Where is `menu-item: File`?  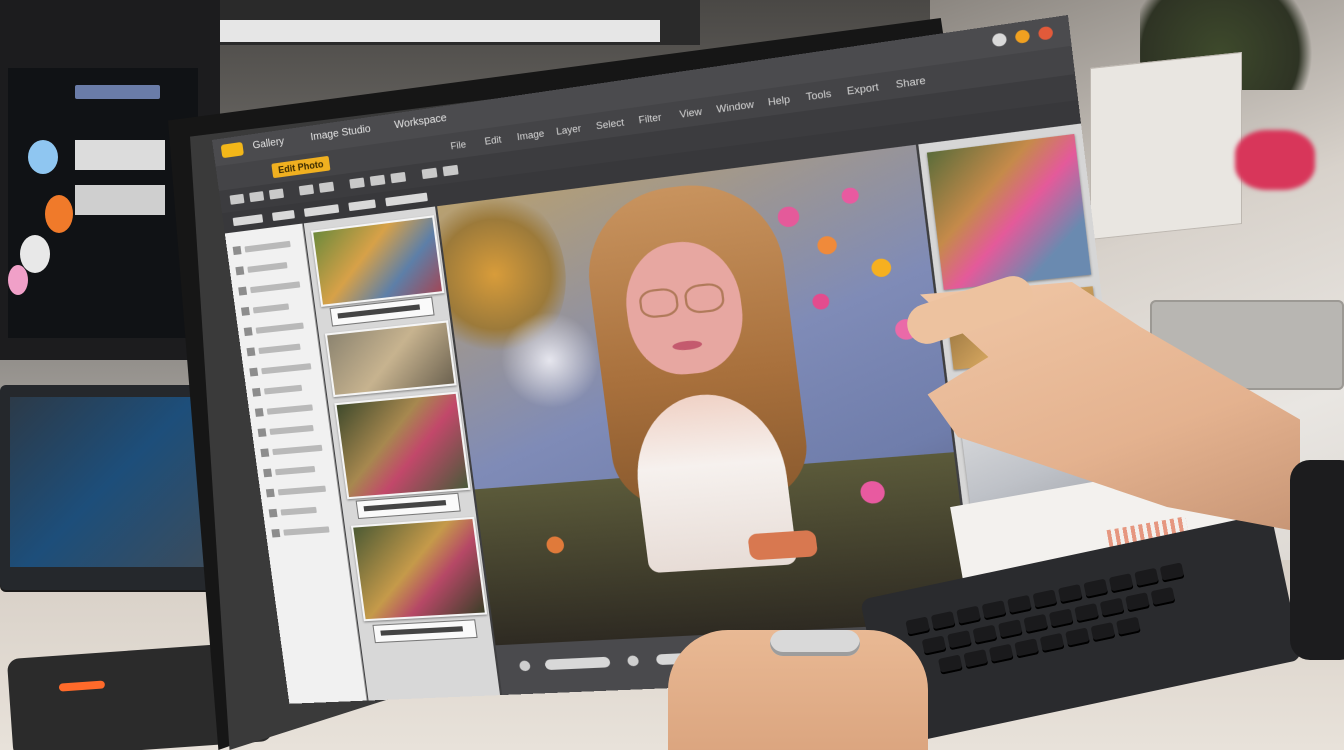
menu-item: File is located at coordinates (458, 145).